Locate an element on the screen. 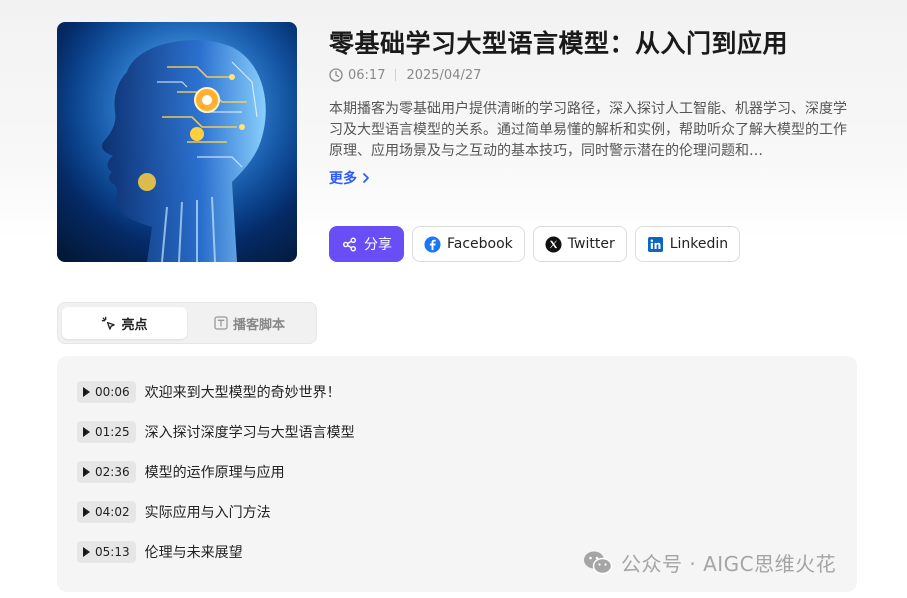 This screenshot has width=907, height=598. chapter-title: 伦理与未来展望 is located at coordinates (193, 553).